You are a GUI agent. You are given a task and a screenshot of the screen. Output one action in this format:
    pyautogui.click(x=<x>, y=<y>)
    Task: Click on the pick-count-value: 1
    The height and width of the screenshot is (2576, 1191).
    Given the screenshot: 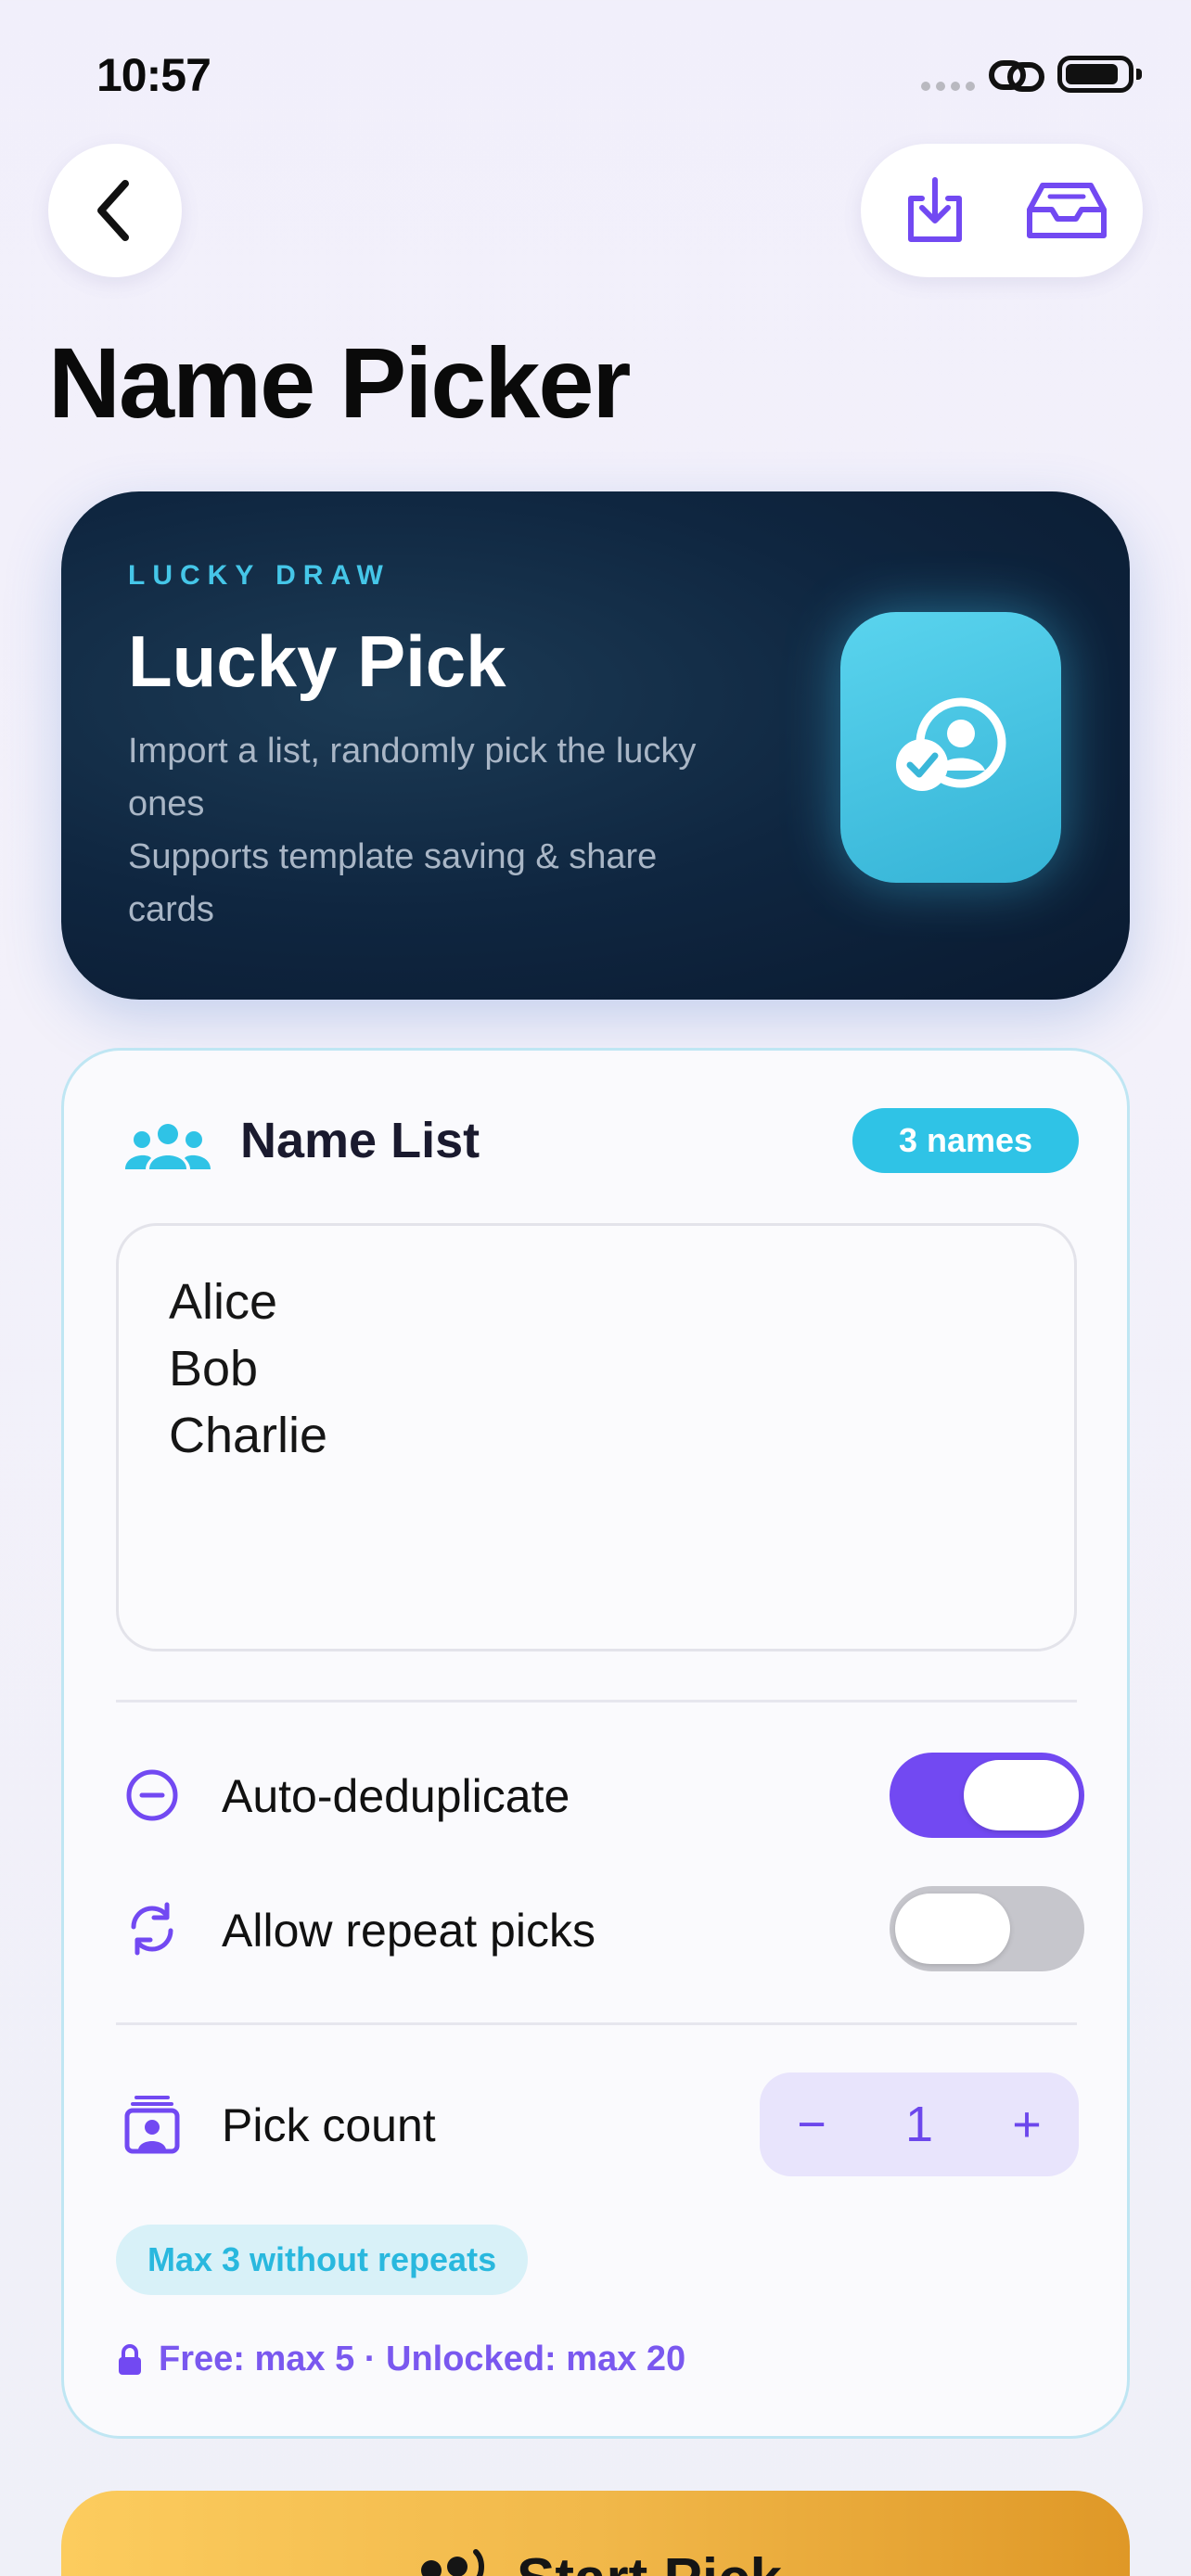 What is the action you would take?
    pyautogui.click(x=919, y=2125)
    